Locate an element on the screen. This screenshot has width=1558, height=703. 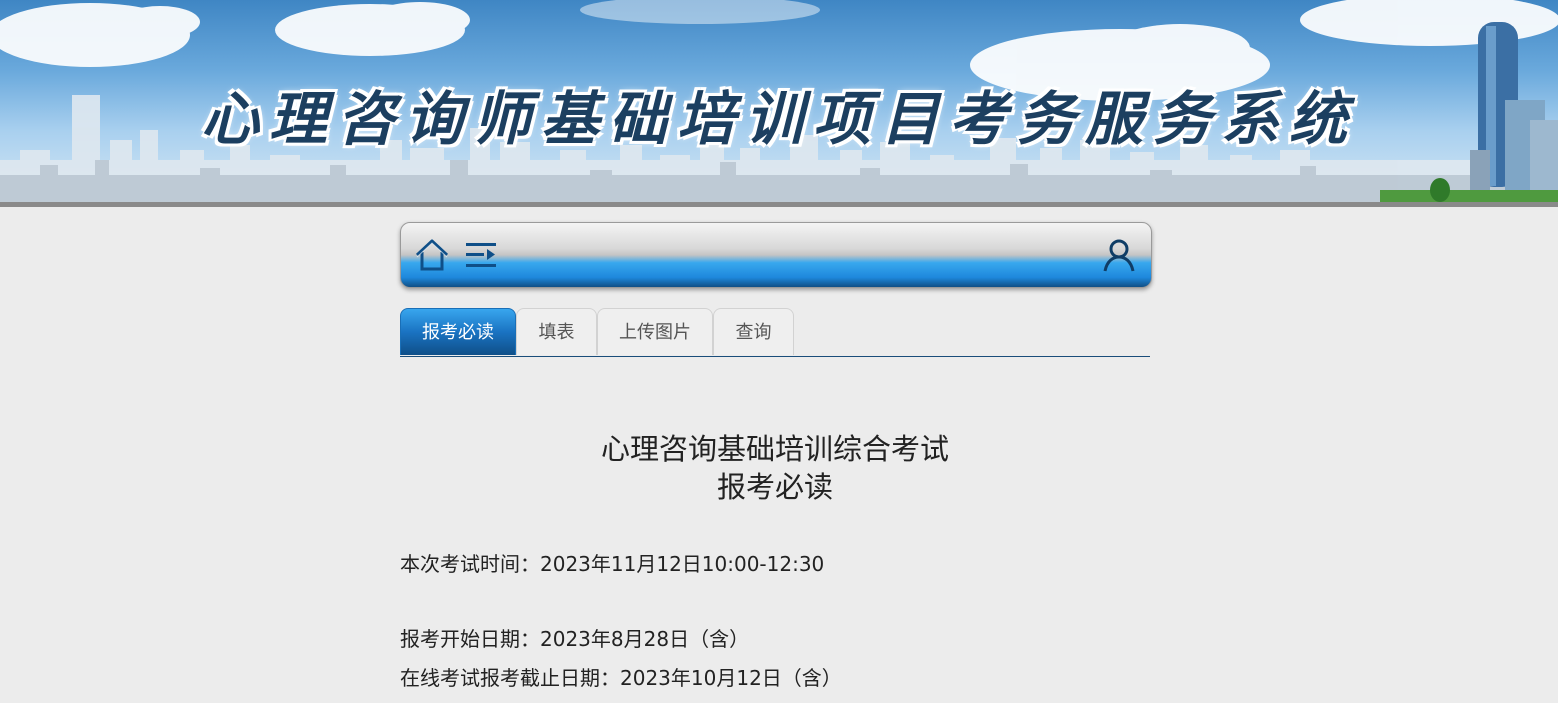
registration-start-text: 报考开始日期：2023年8月28日（含） is located at coordinates (575, 639).